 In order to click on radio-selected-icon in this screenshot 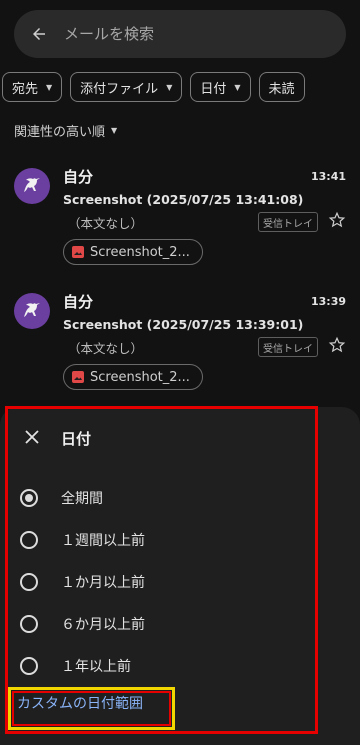, I will do `click(29, 498)`.